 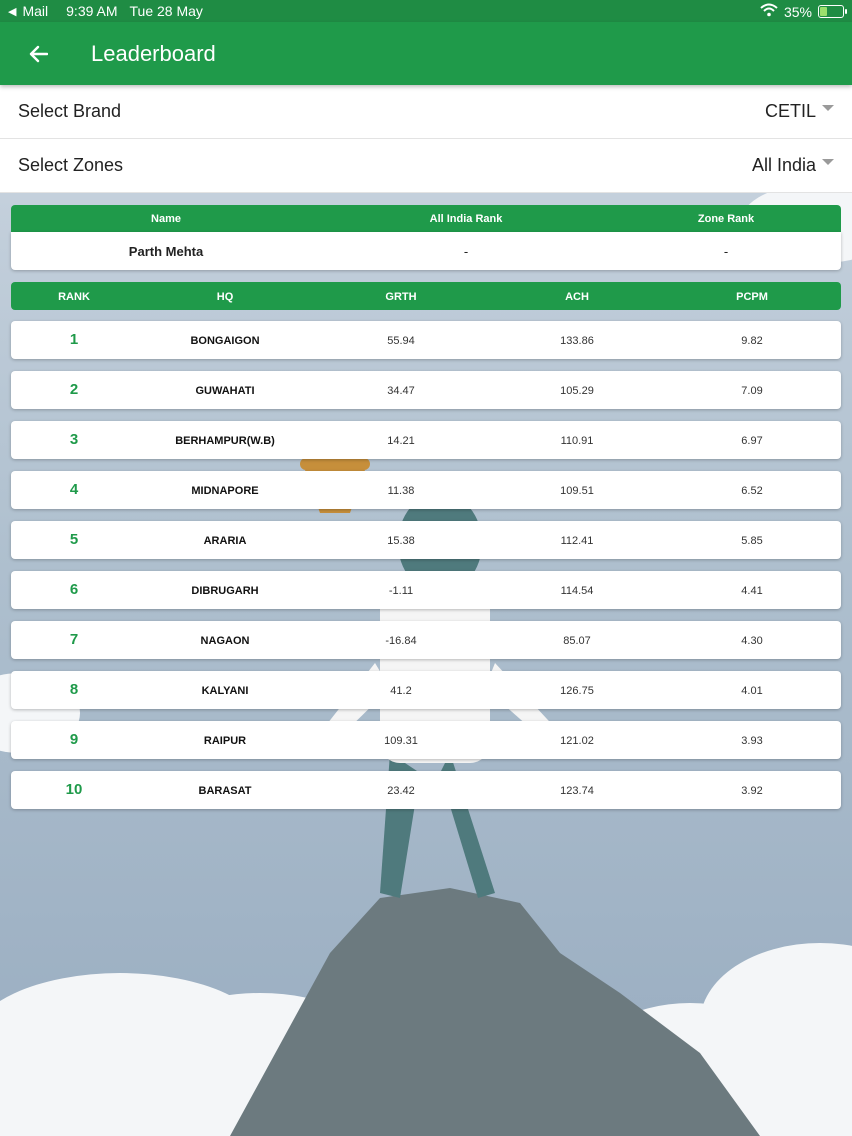 I want to click on header-all-india-rank: All India Rank, so click(x=466, y=219).